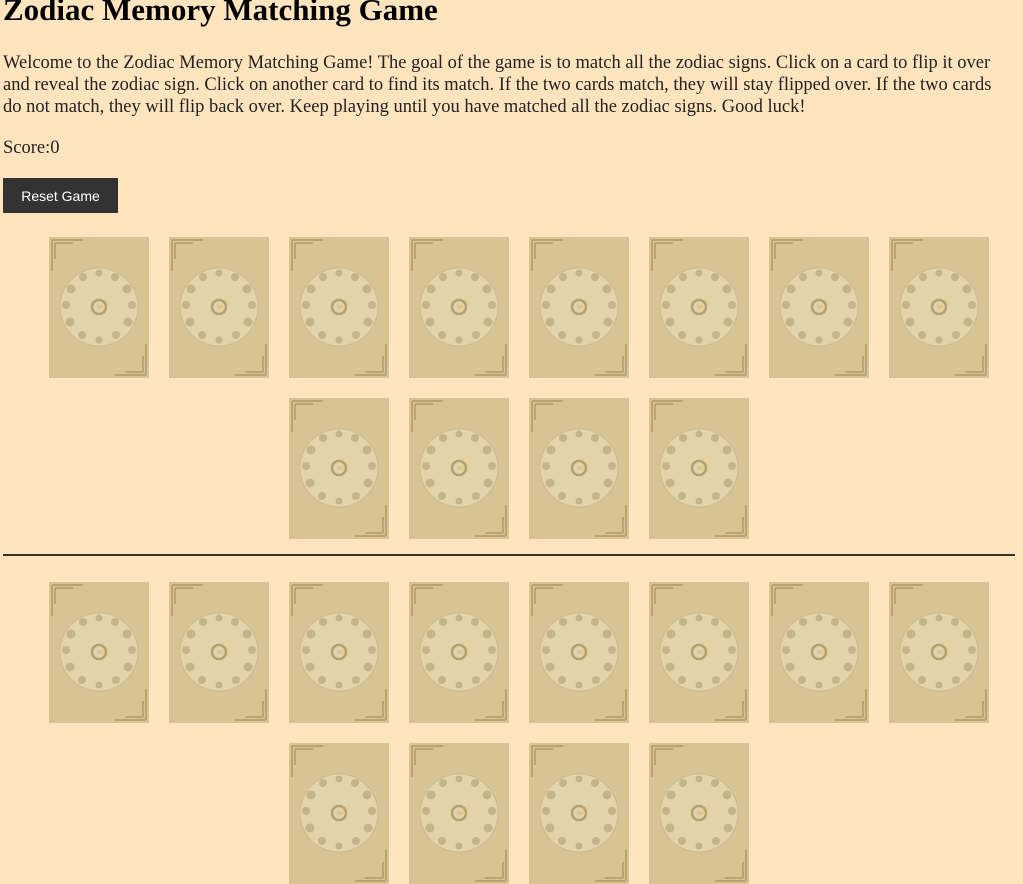 This screenshot has width=1023, height=884. Describe the element at coordinates (60, 195) in the screenshot. I see `reset-game-button: Reset Game` at that location.